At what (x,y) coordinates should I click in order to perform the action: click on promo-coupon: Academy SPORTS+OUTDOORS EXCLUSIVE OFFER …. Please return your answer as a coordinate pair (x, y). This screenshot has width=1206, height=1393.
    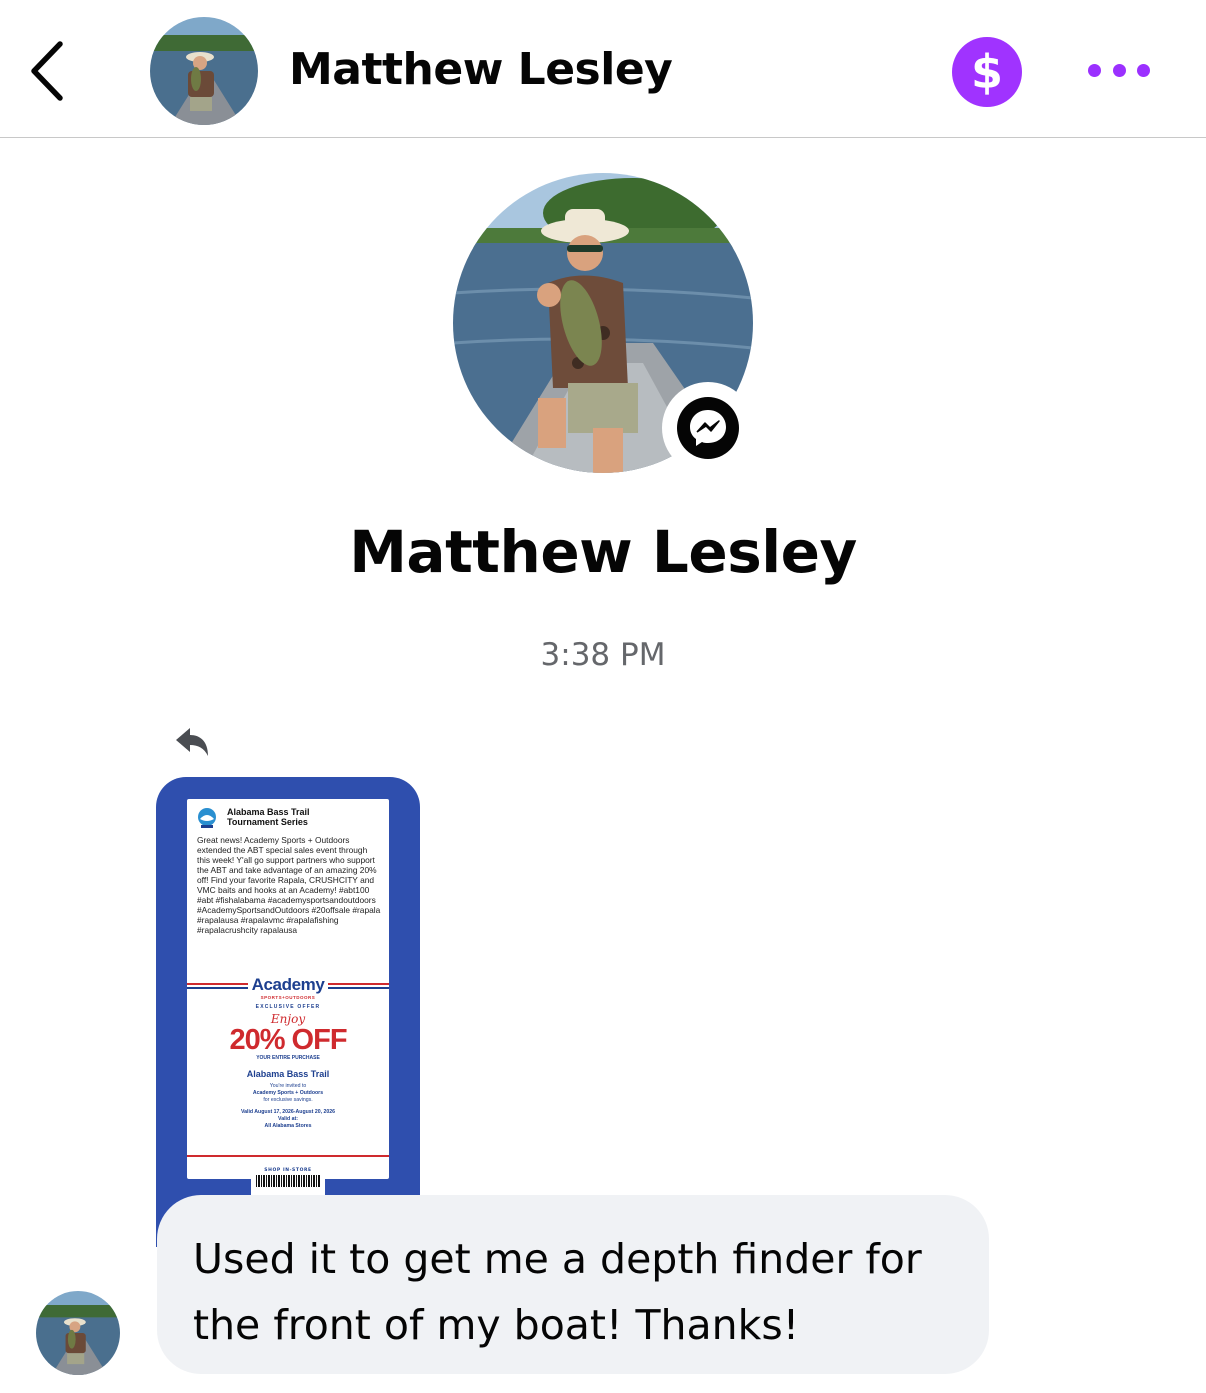
    Looking at the image, I should click on (288, 1077).